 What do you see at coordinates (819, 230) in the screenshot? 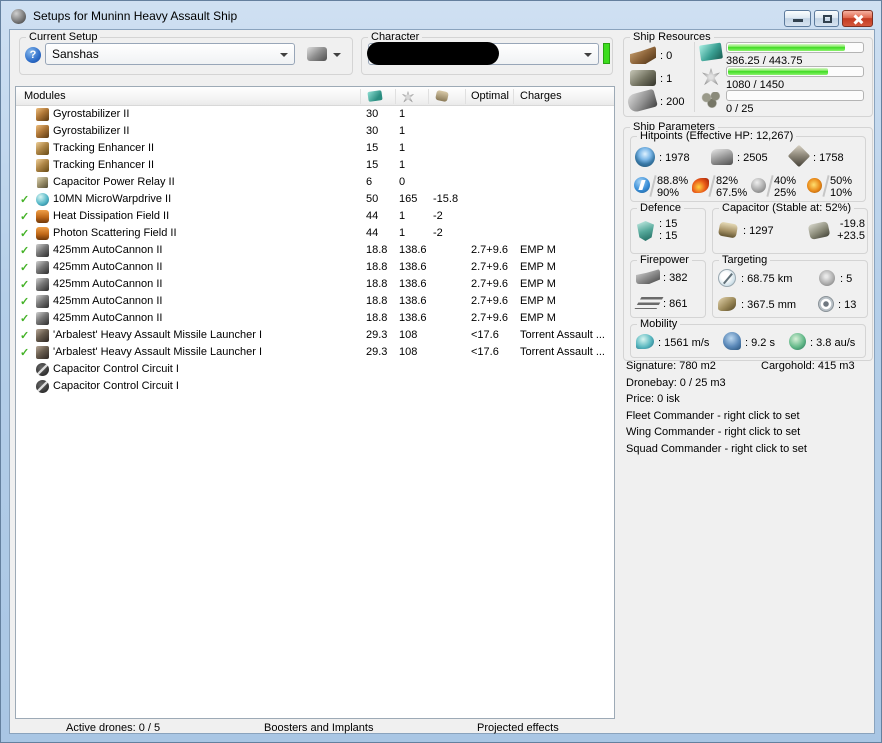
I see `capacitor-delta-icon` at bounding box center [819, 230].